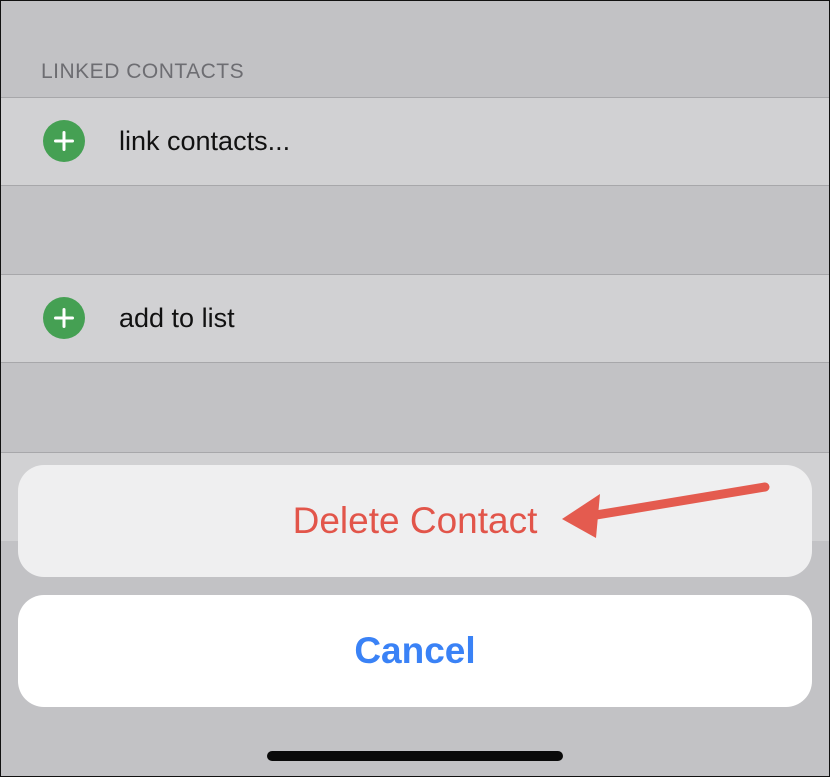 This screenshot has width=830, height=777. I want to click on linked-contacts-header: LINKED CONTACTS, so click(143, 71).